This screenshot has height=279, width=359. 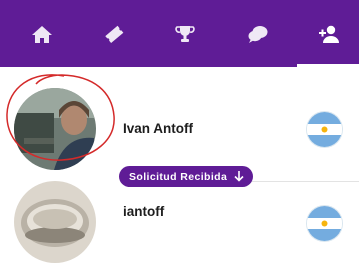 I want to click on arrow-down-icon, so click(x=239, y=176).